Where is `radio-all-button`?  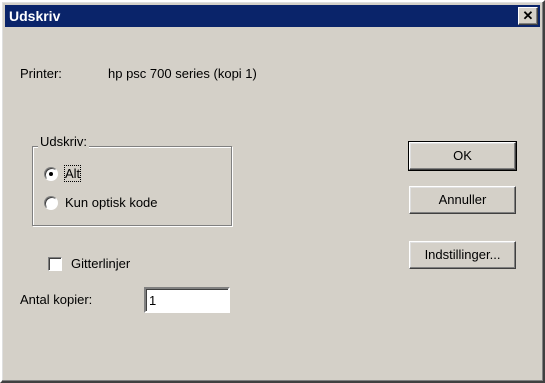 radio-all-button is located at coordinates (51, 173).